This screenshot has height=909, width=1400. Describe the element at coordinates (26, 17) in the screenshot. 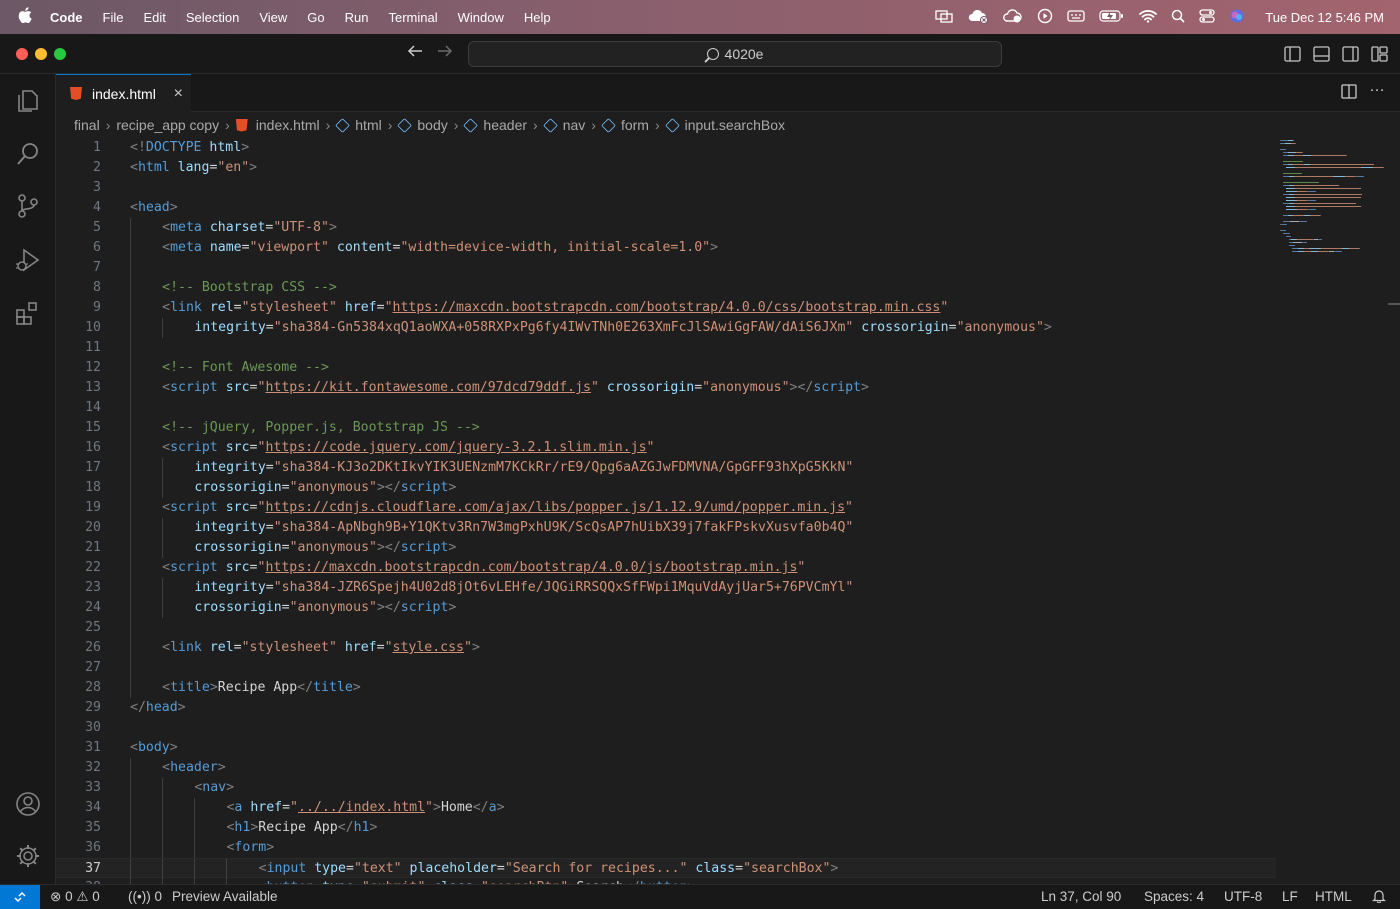

I see `apple-icon` at that location.